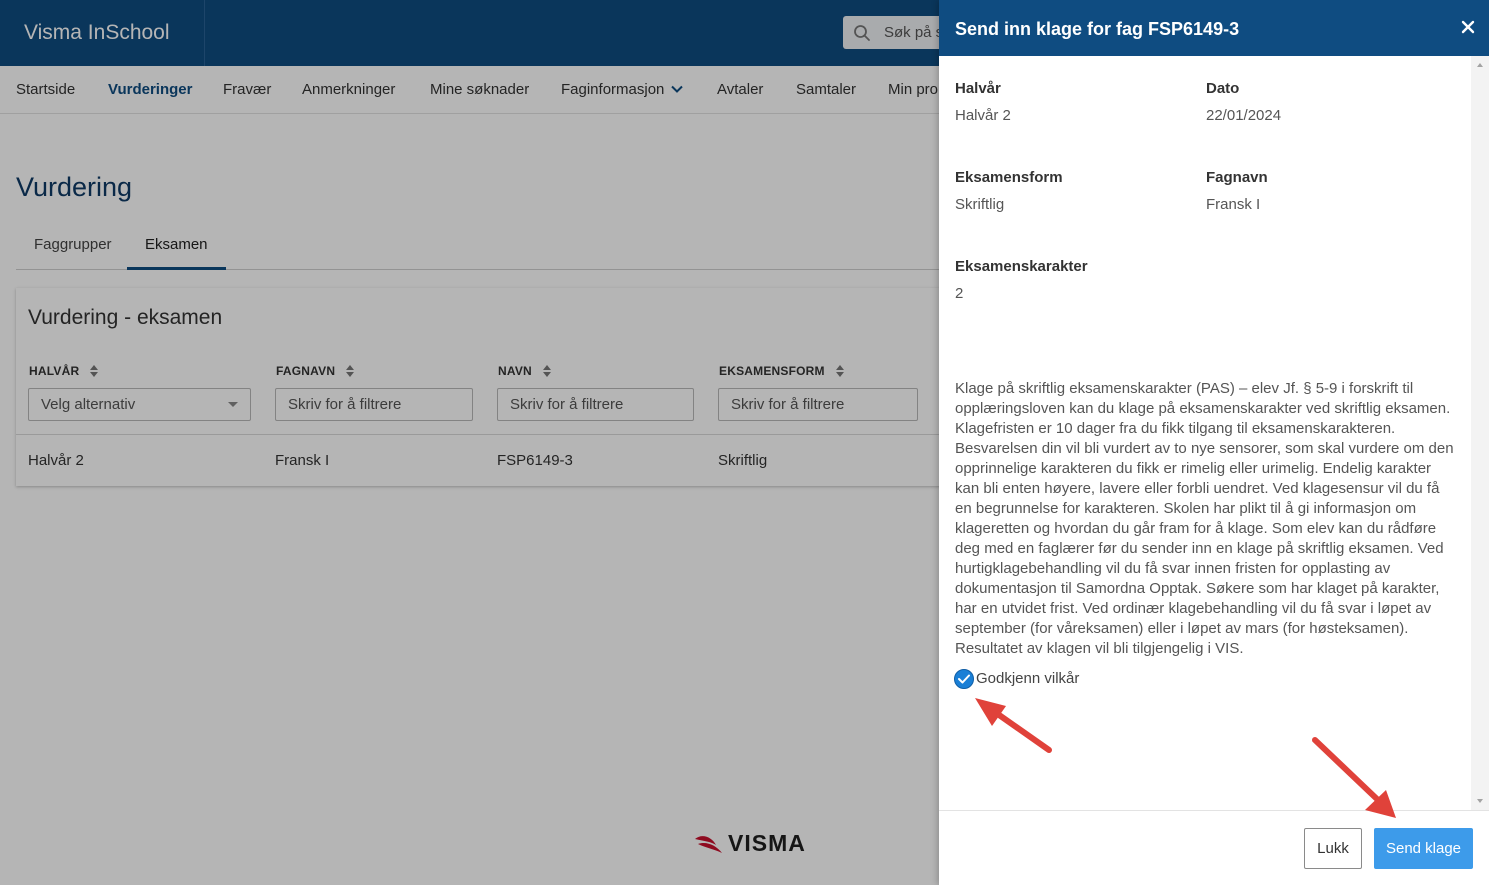 This screenshot has width=1489, height=885. I want to click on checkmark-icon, so click(964, 679).